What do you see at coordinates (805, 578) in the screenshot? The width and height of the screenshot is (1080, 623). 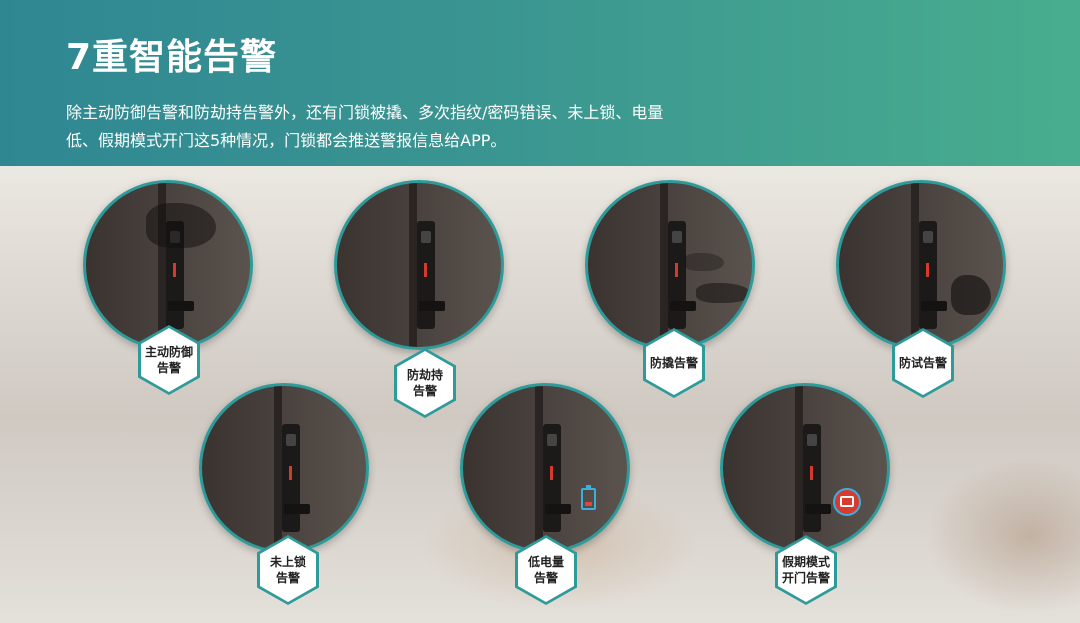 I see `alert-label-line2: 开门告警` at bounding box center [805, 578].